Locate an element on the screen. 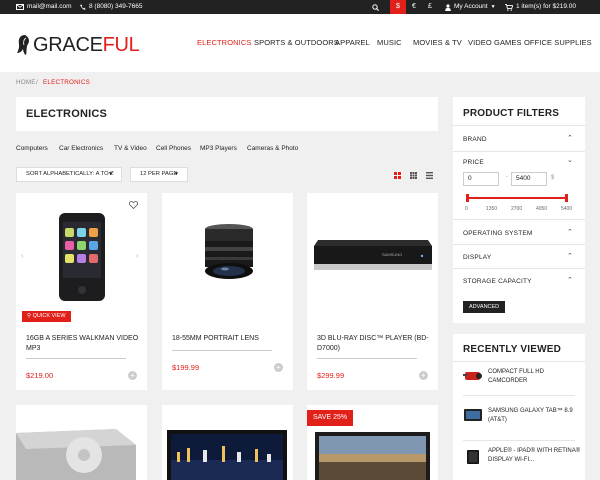  quick-view-button: ⚲ QUICK VIEW is located at coordinates (46, 316).